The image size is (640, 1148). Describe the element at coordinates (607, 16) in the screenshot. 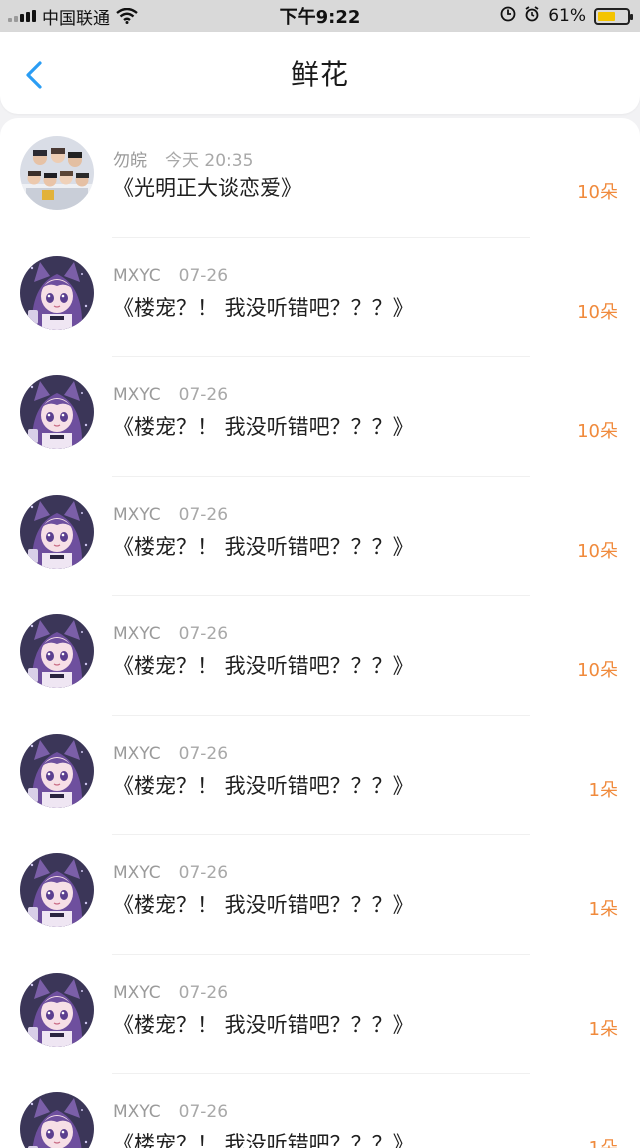

I see `battery-level` at that location.